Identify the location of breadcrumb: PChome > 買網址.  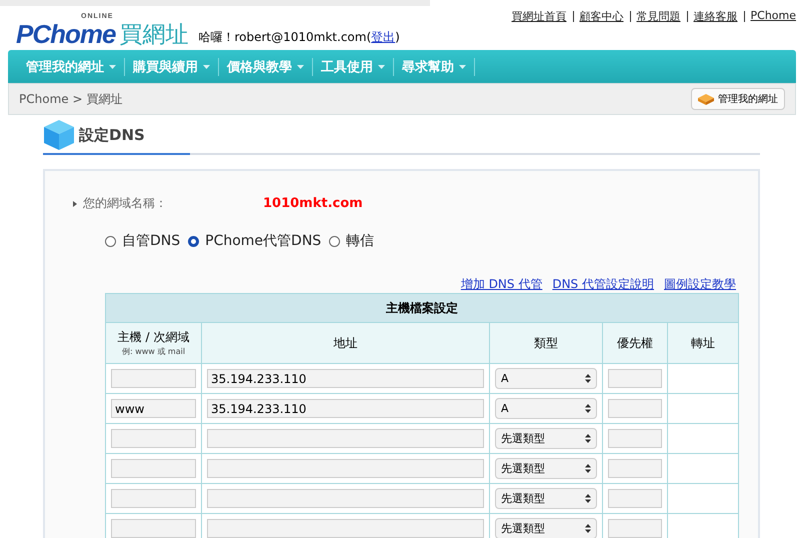
(70, 99).